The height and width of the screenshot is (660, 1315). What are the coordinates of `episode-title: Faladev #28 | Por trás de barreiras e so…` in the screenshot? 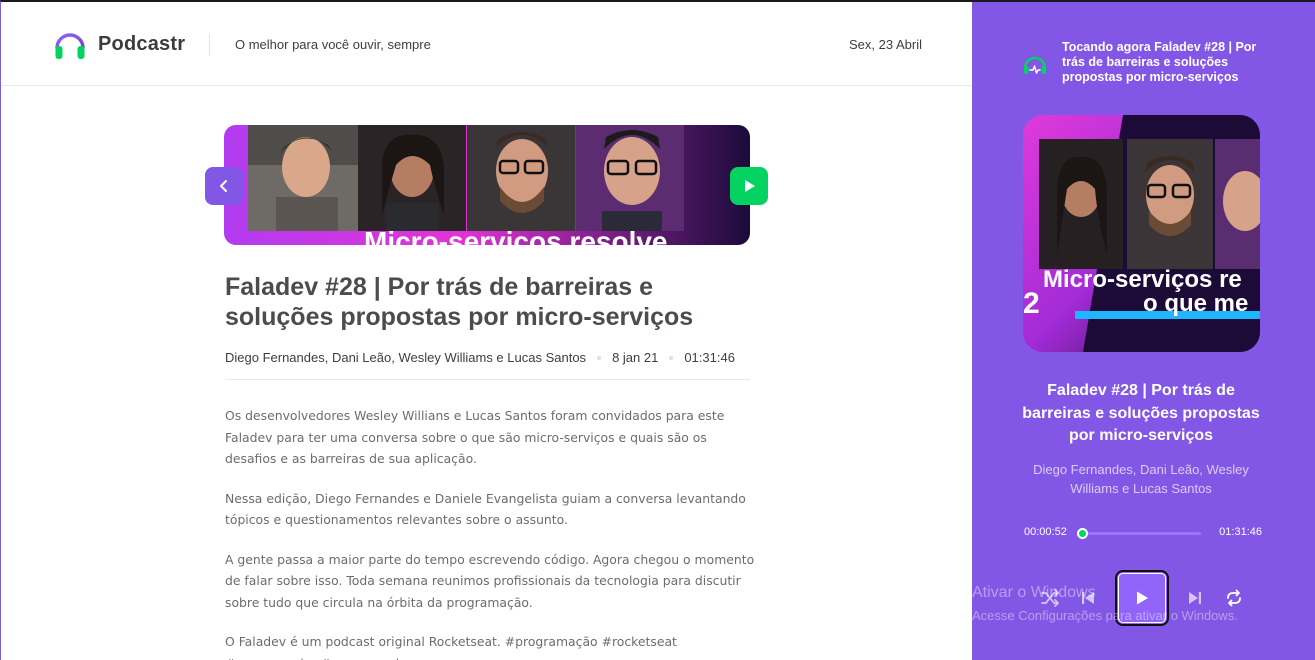 It's located at (459, 302).